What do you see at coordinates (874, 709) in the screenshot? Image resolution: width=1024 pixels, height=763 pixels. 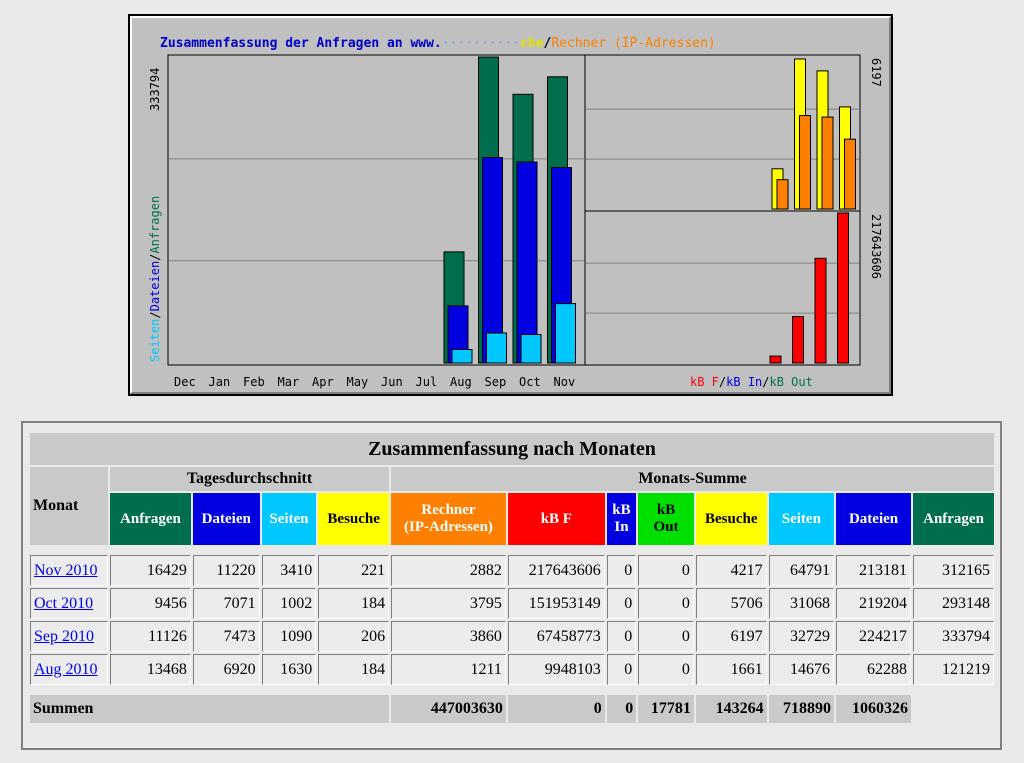 I see `sum-anfragen: 1060326` at bounding box center [874, 709].